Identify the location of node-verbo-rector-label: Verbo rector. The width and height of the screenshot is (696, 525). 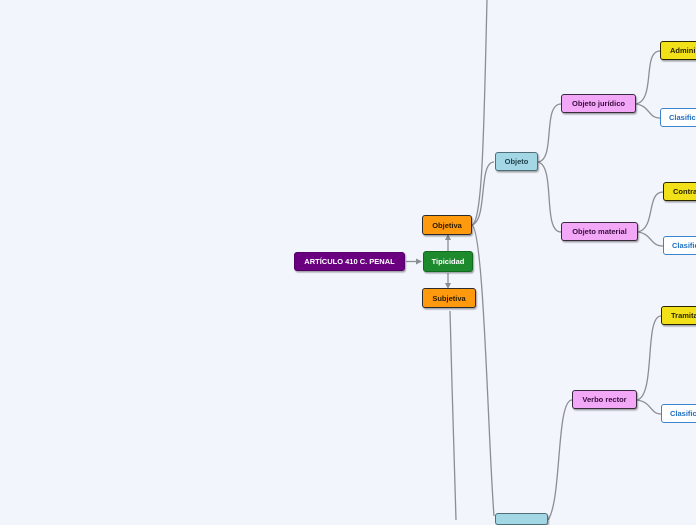
(604, 399).